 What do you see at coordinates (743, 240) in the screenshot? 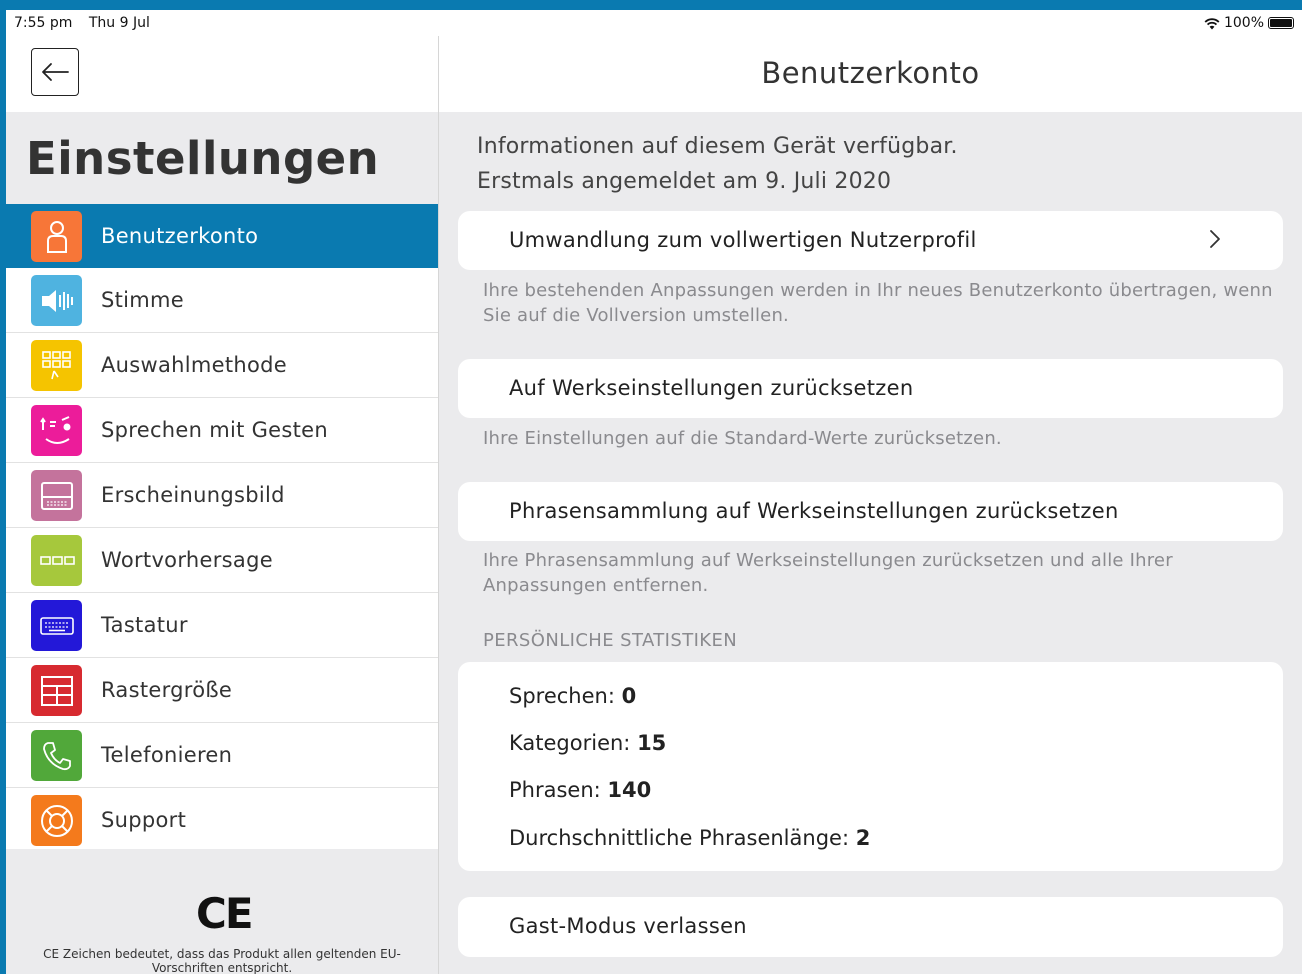
I see `convert-profile-label: Umwandlung zum vollwertigen Nutzerprofil` at bounding box center [743, 240].